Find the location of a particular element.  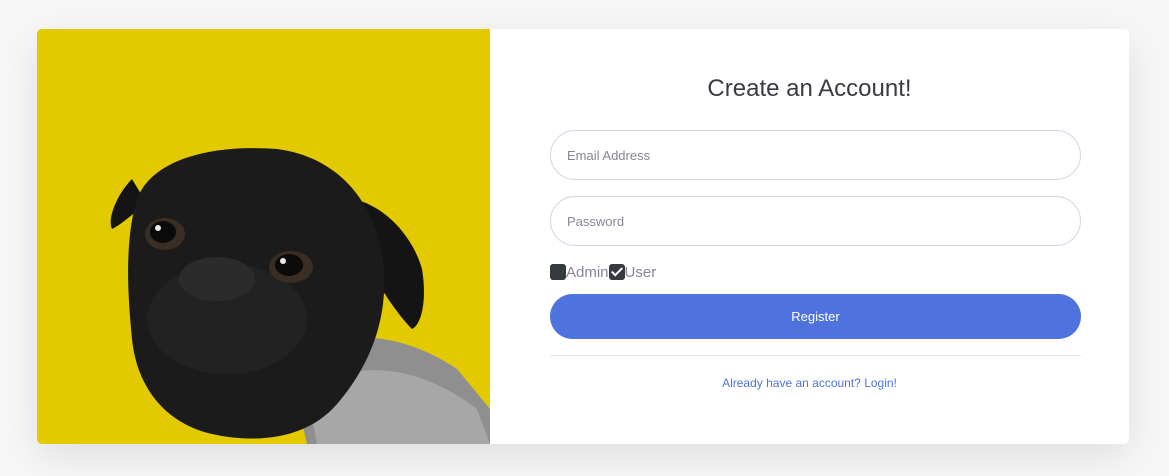

admin-checkbox is located at coordinates (558, 272).